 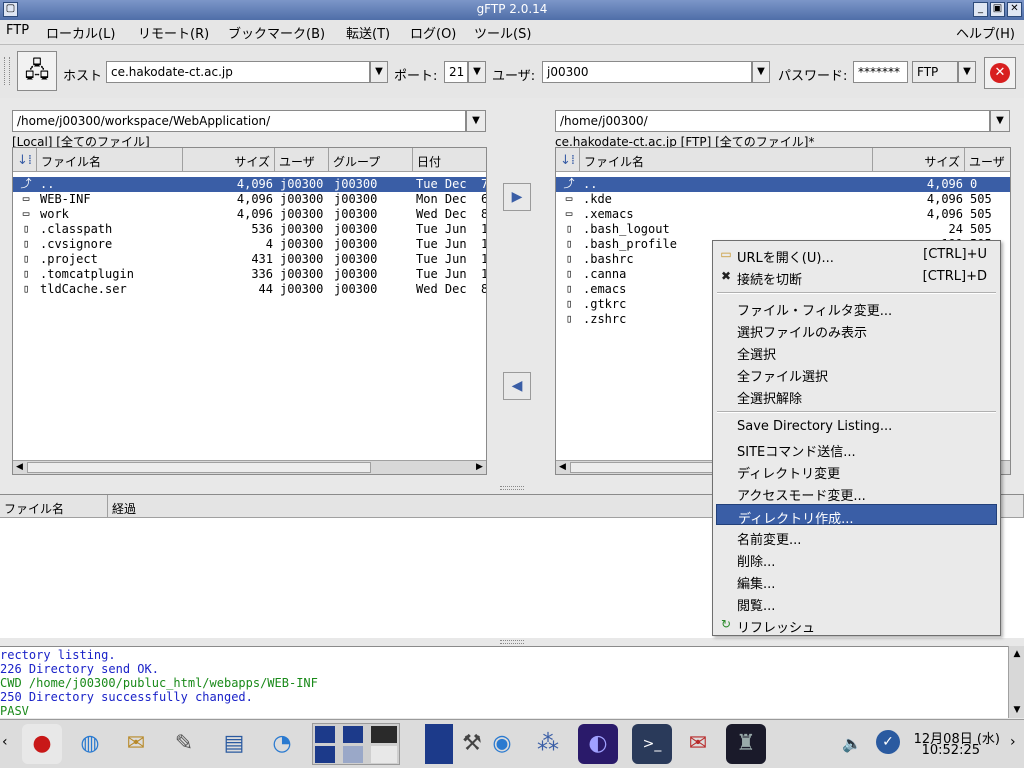 What do you see at coordinates (783, 214) in the screenshot?
I see `remote-file-row: ▭ .xemacs 4,096 505` at bounding box center [783, 214].